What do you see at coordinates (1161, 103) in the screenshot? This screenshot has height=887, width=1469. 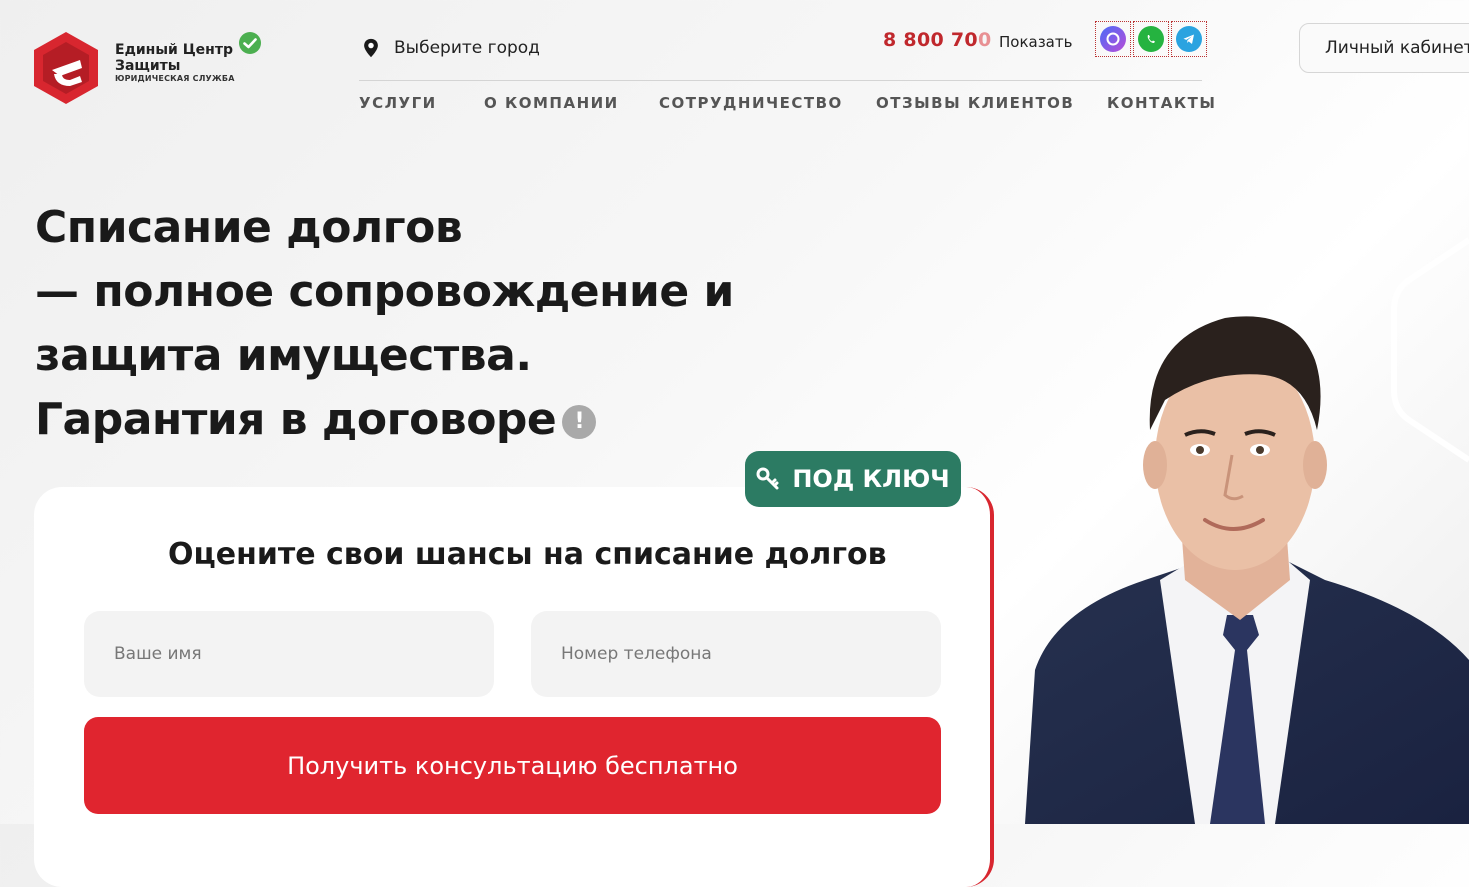 I see `nav-item-contacts: КОНТАКТЫ` at bounding box center [1161, 103].